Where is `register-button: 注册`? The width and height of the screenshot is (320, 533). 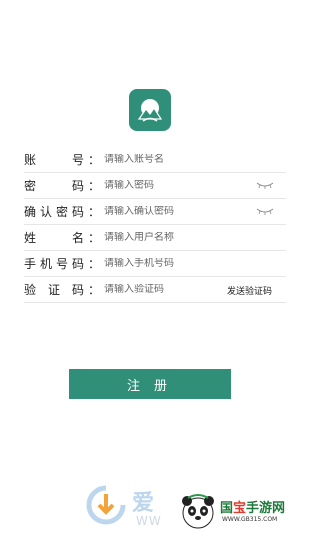
register-button: 注册 is located at coordinates (150, 384).